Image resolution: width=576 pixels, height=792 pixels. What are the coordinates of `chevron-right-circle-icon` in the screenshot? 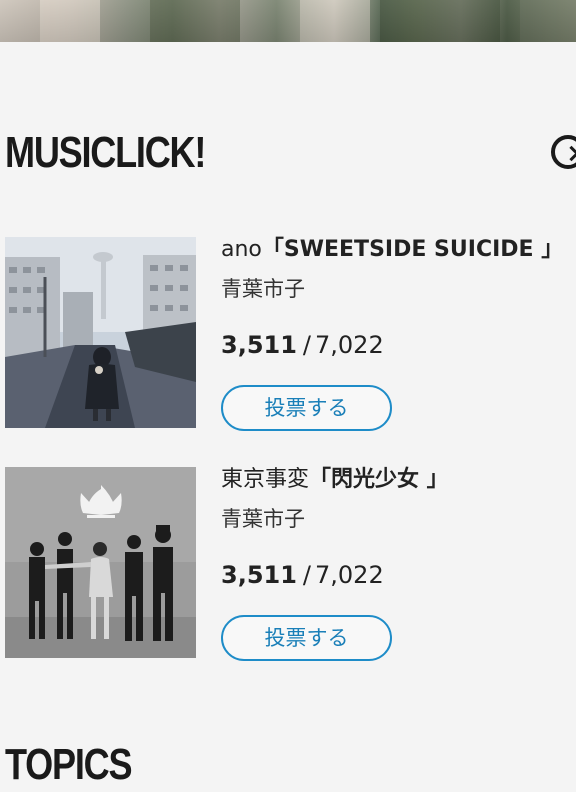 It's located at (563, 152).